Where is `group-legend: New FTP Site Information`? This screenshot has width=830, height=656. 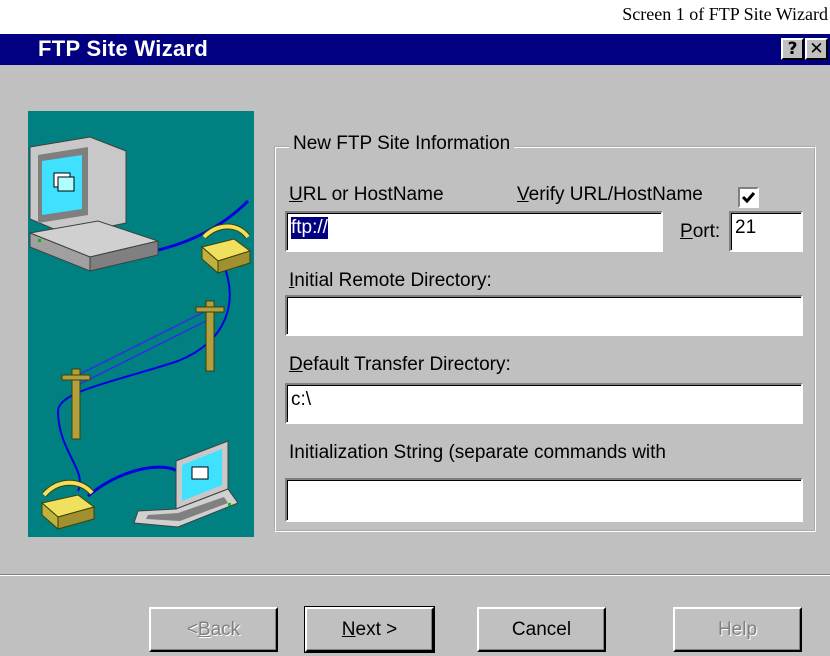 group-legend: New FTP Site Information is located at coordinates (402, 144).